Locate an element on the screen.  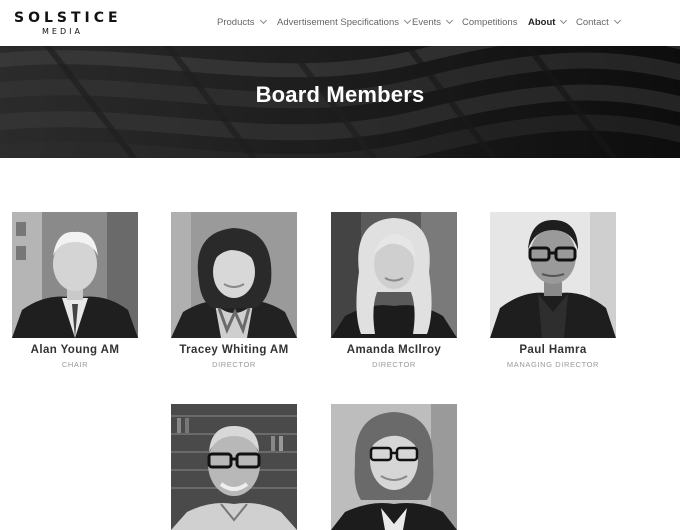
nav-events: Events is located at coordinates (433, 22).